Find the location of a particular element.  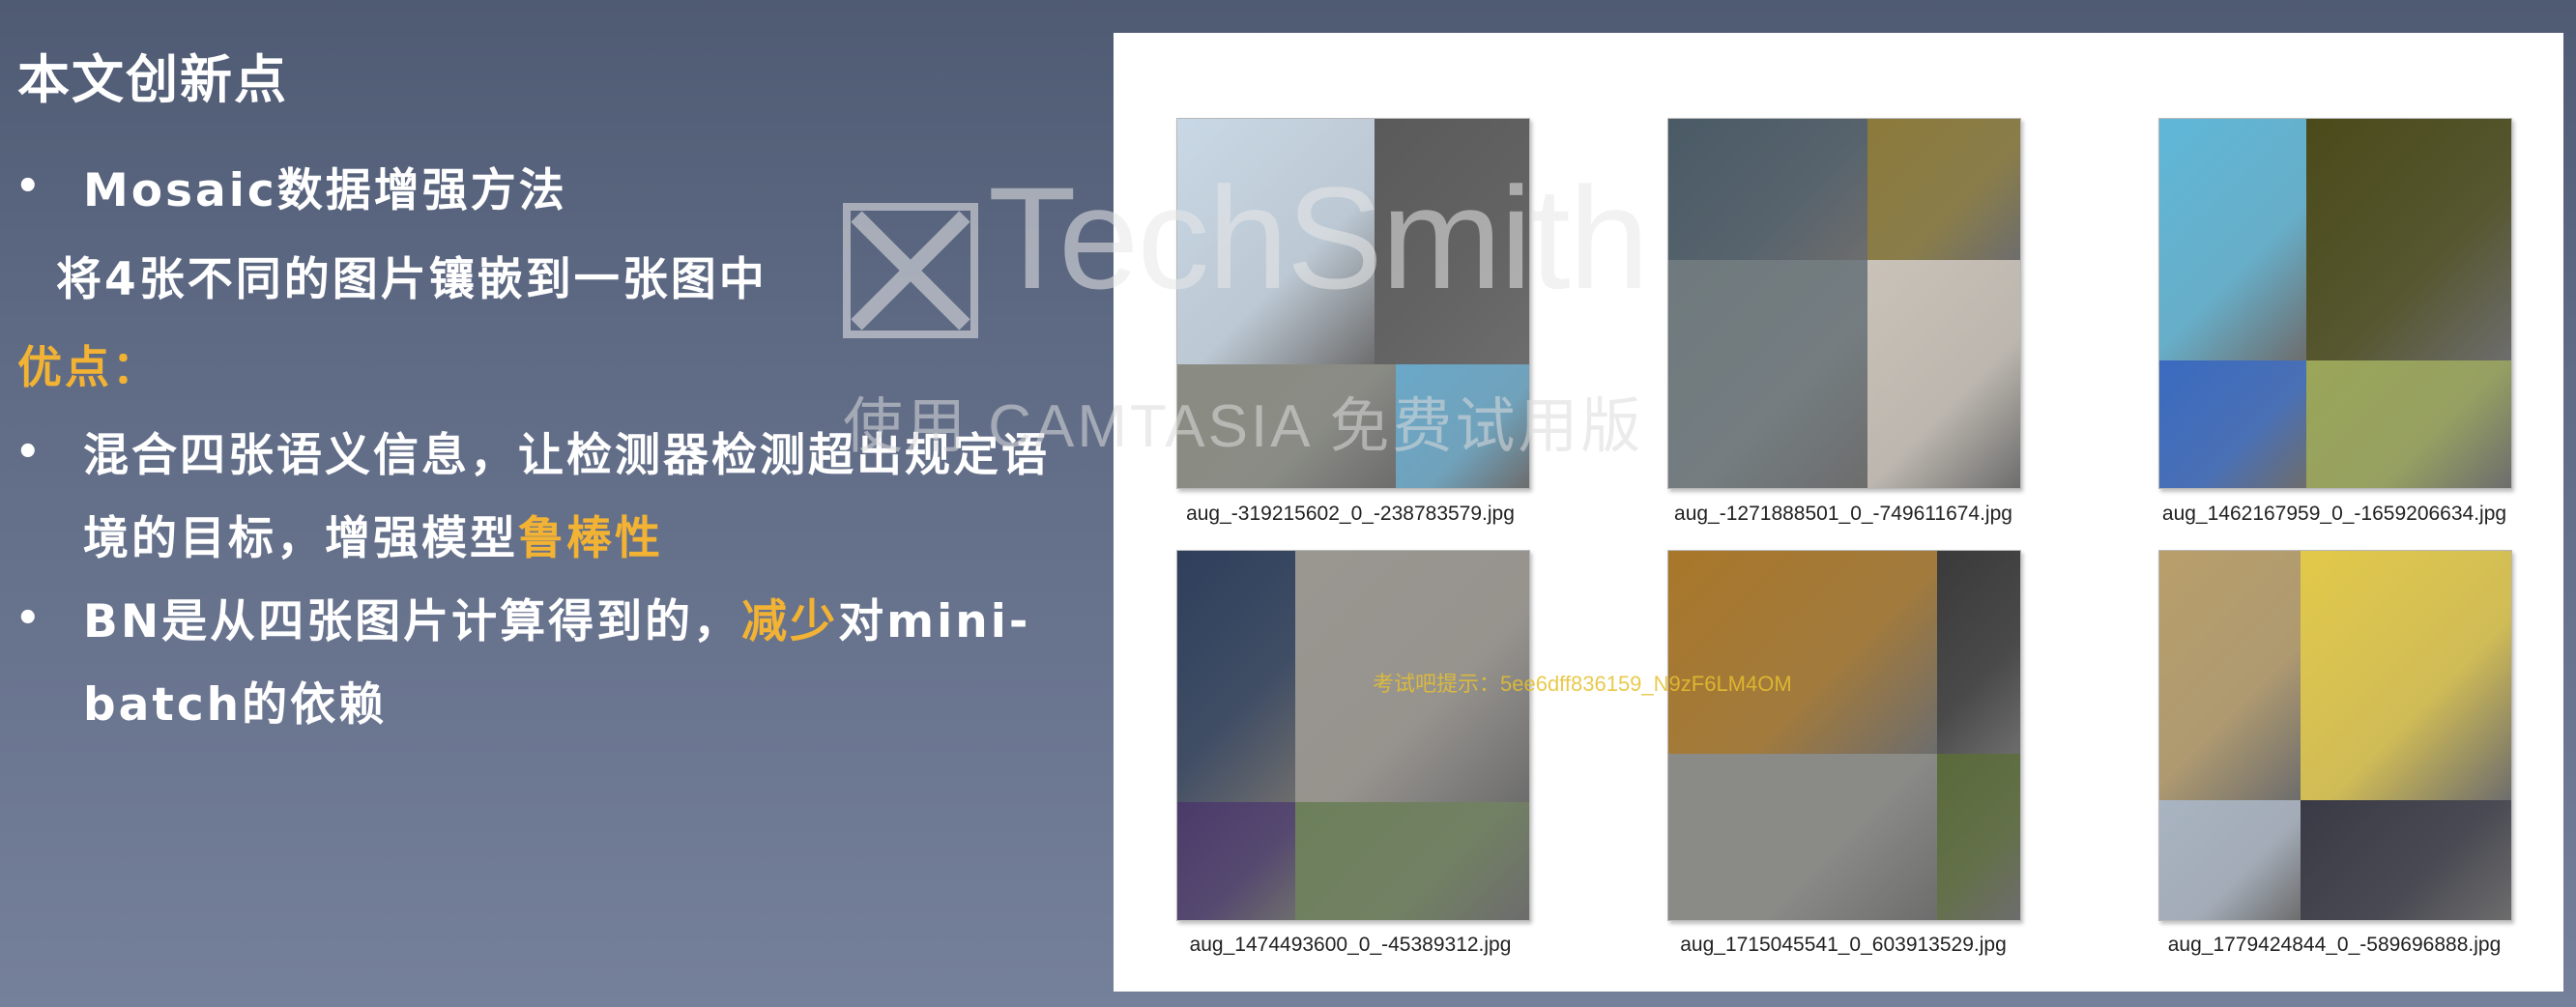

advantage1-line2: 境的目标，增强模型鲁棒性 is located at coordinates (373, 534).